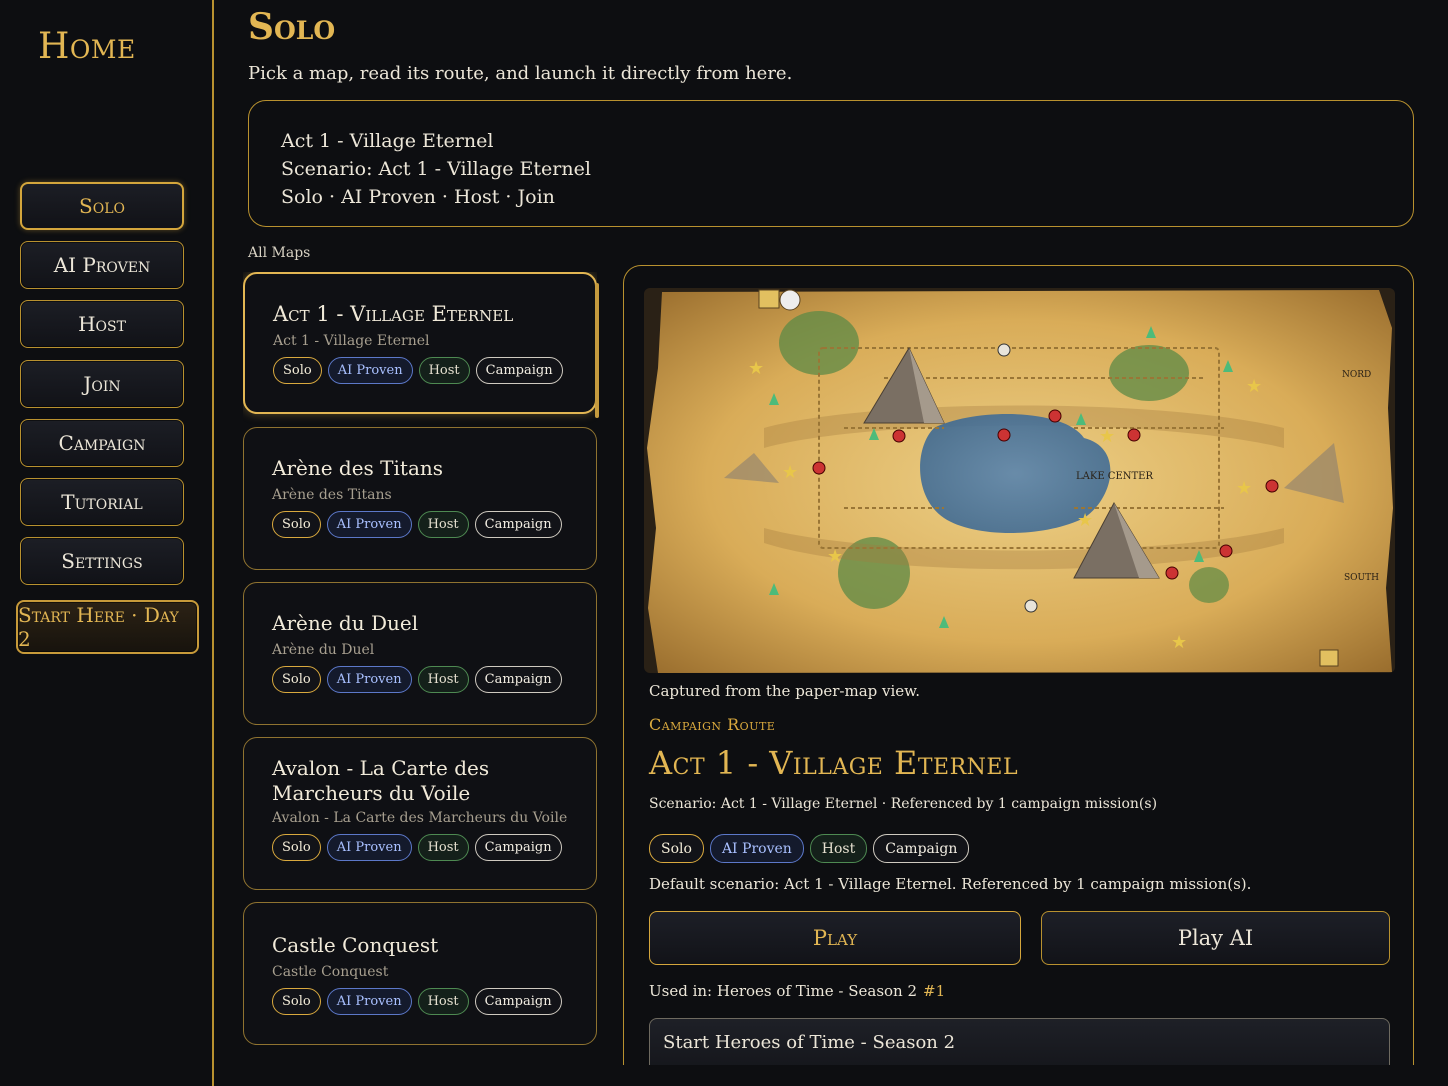  What do you see at coordinates (351, 341) in the screenshot?
I see `map-card-subname: Act 1 - Village Eternel` at bounding box center [351, 341].